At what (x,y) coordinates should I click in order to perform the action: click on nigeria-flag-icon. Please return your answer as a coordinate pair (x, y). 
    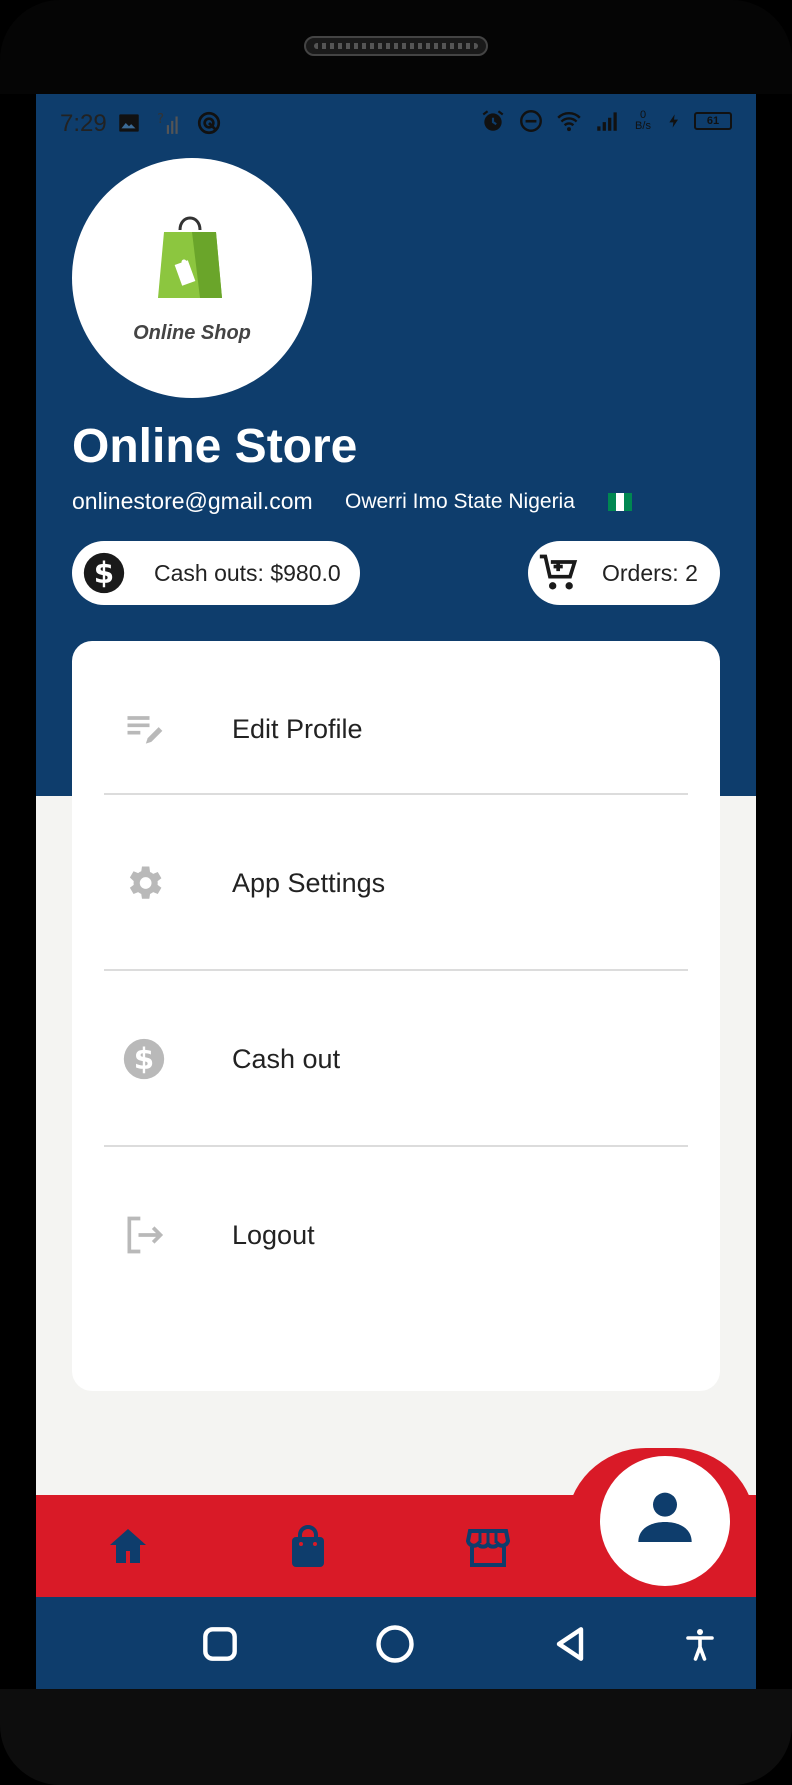
    Looking at the image, I should click on (620, 502).